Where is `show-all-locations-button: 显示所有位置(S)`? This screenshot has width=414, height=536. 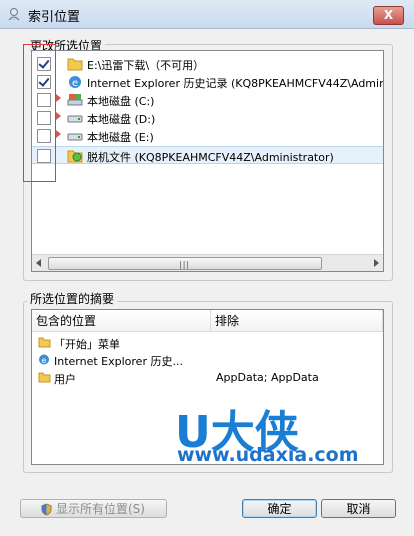 show-all-locations-button: 显示所有位置(S) is located at coordinates (93, 508).